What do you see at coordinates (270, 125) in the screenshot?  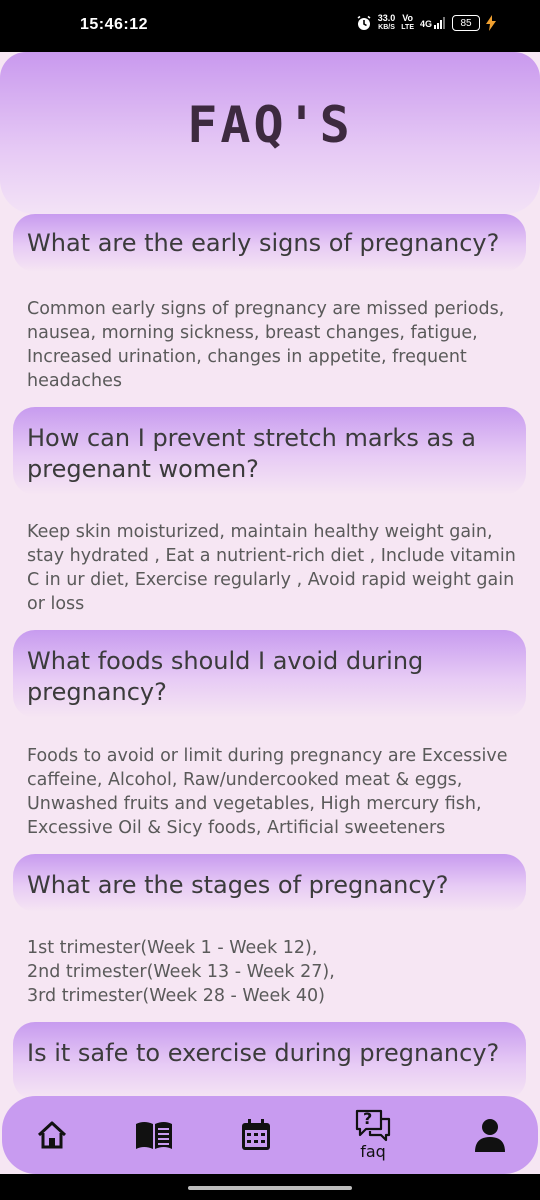 I see `page-title: FAQ'S` at bounding box center [270, 125].